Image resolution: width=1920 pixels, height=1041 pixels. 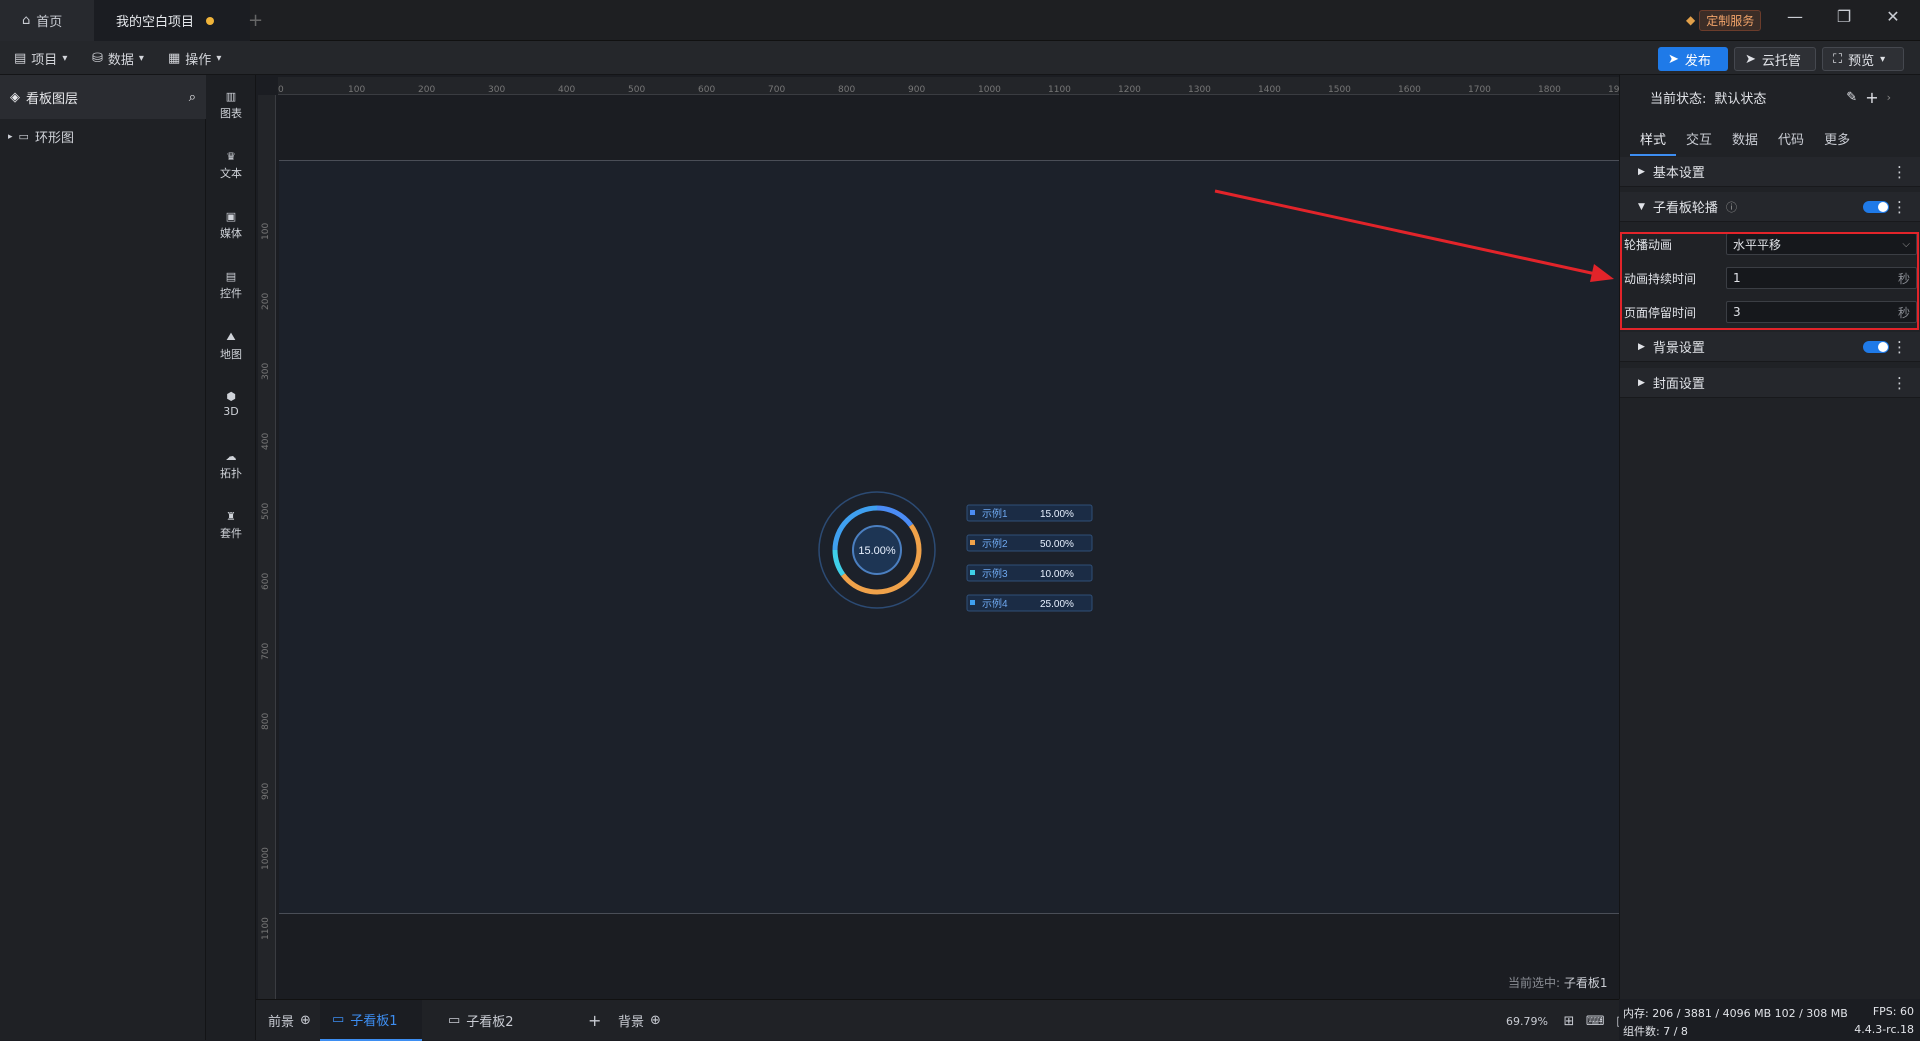 I want to click on highlight-box, so click(x=1769, y=281).